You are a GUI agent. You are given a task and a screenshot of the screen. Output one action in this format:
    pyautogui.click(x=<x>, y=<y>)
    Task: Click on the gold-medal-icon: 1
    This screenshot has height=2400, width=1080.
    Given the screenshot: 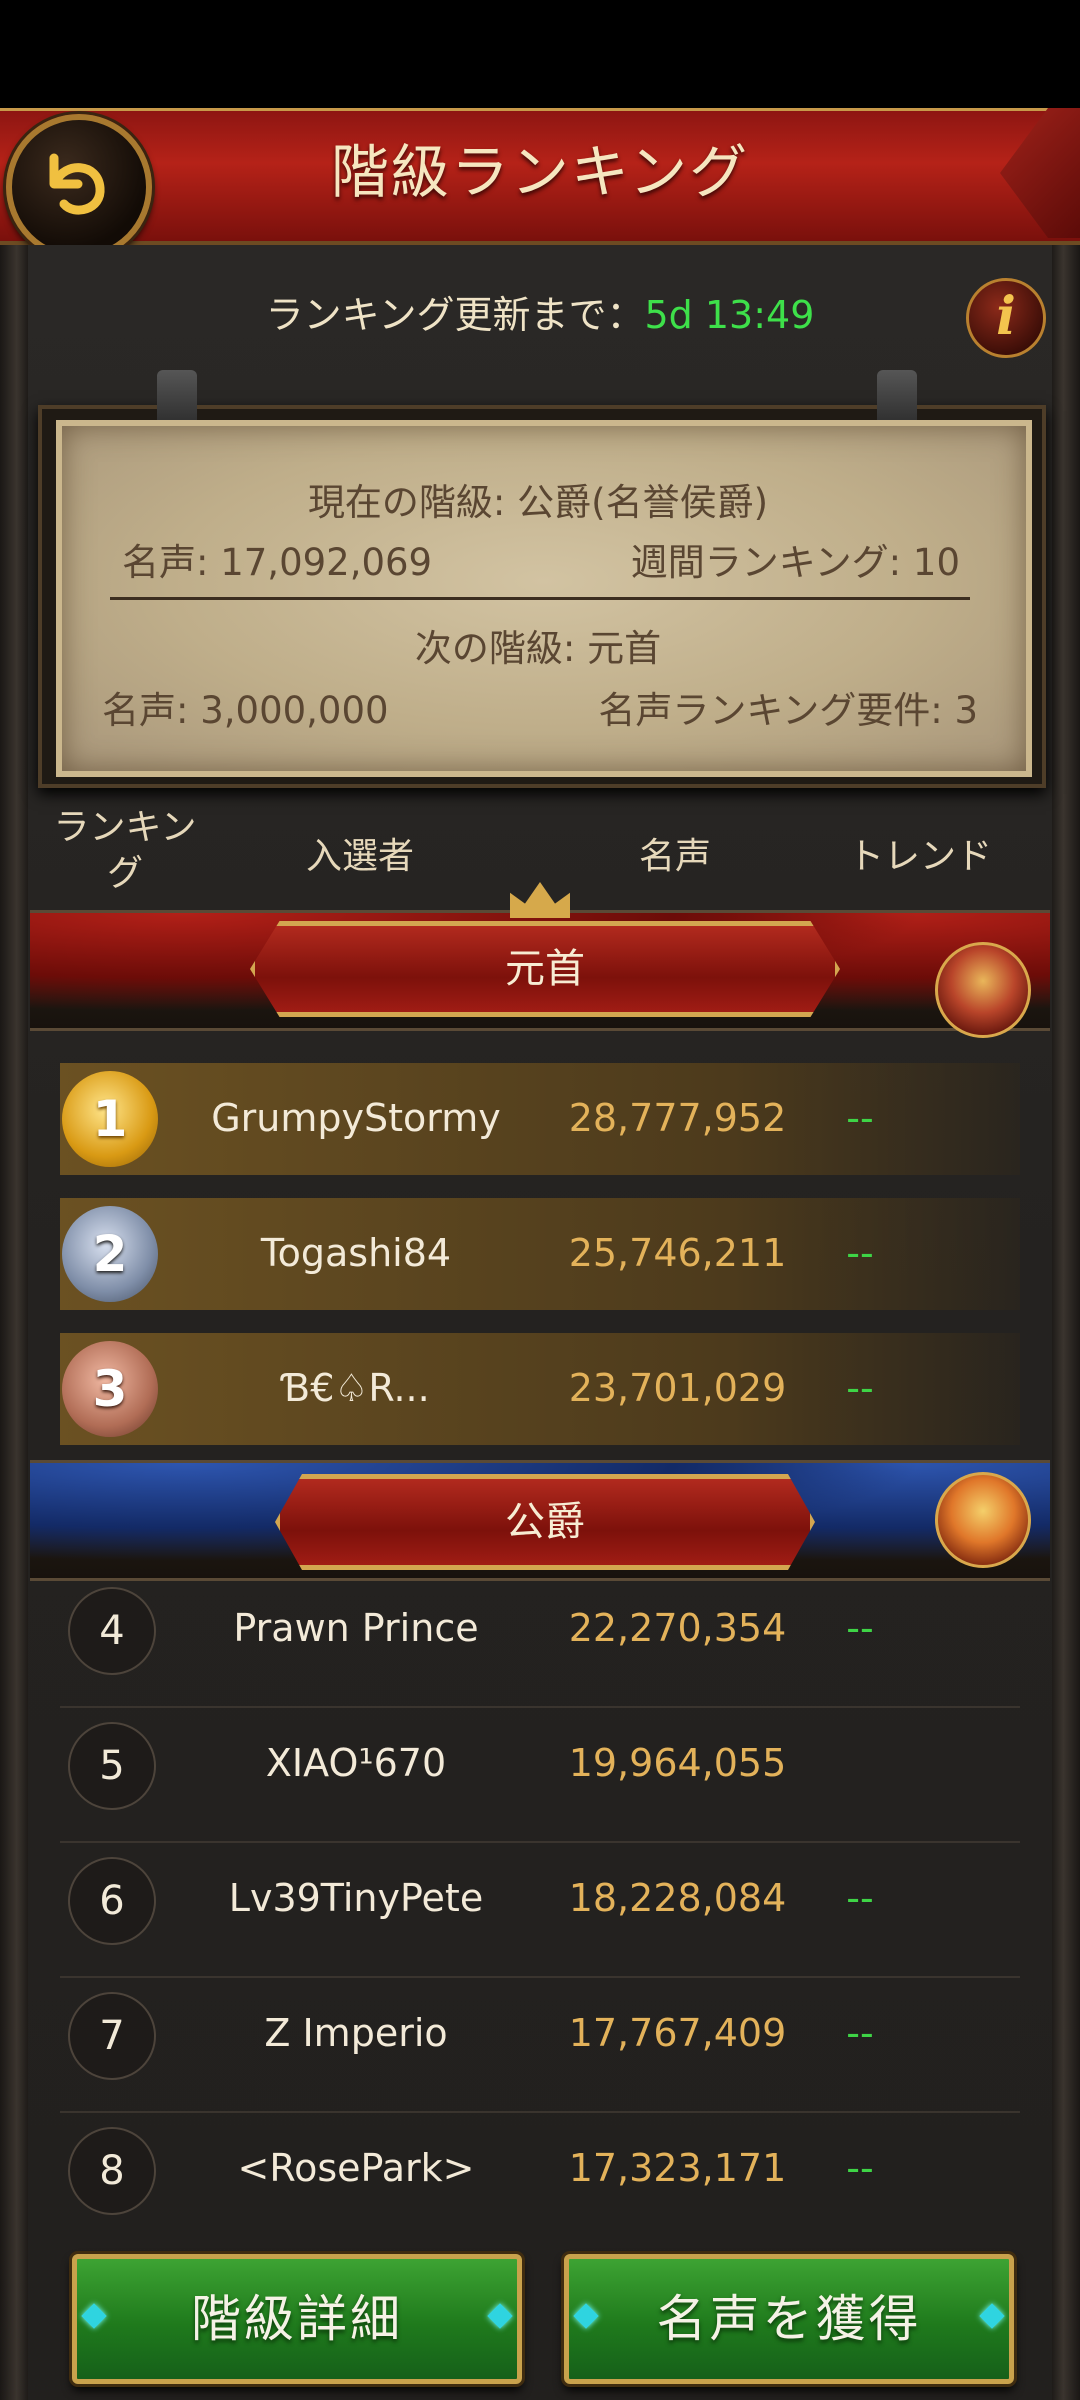 What is the action you would take?
    pyautogui.click(x=110, y=1119)
    